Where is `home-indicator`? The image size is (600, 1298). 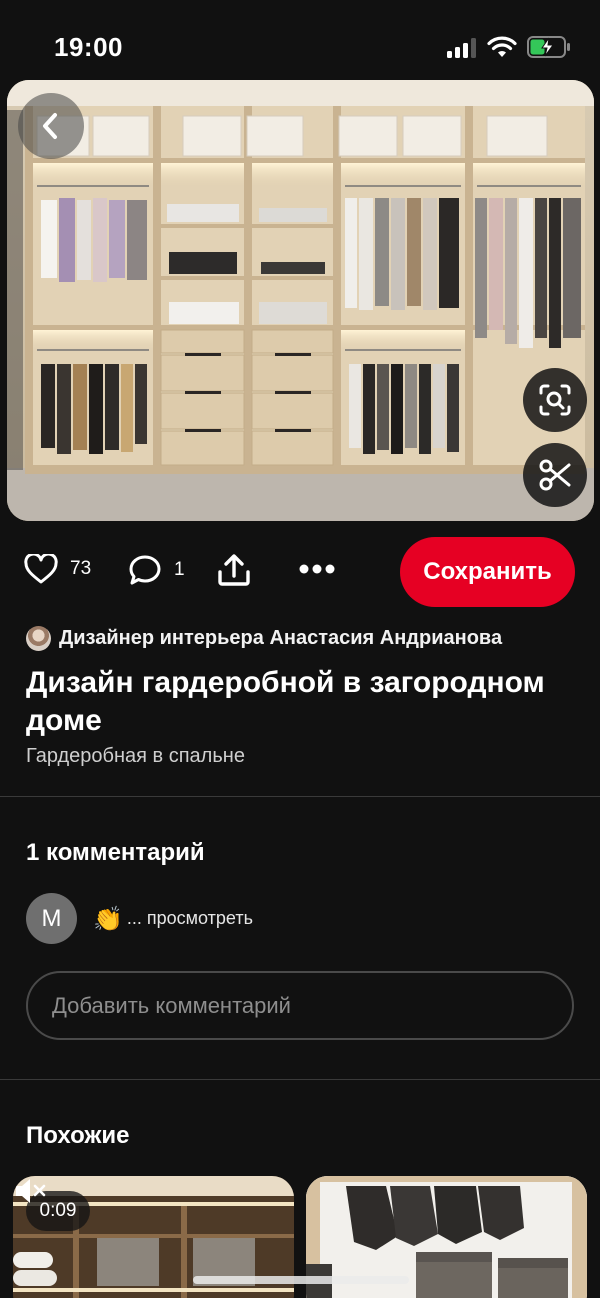
home-indicator is located at coordinates (301, 1280).